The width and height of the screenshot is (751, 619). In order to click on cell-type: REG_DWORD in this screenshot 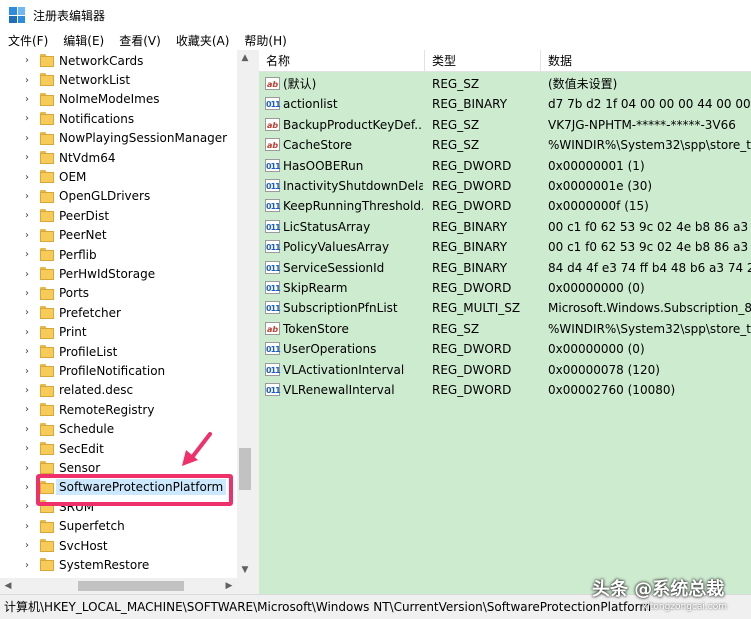, I will do `click(472, 165)`.